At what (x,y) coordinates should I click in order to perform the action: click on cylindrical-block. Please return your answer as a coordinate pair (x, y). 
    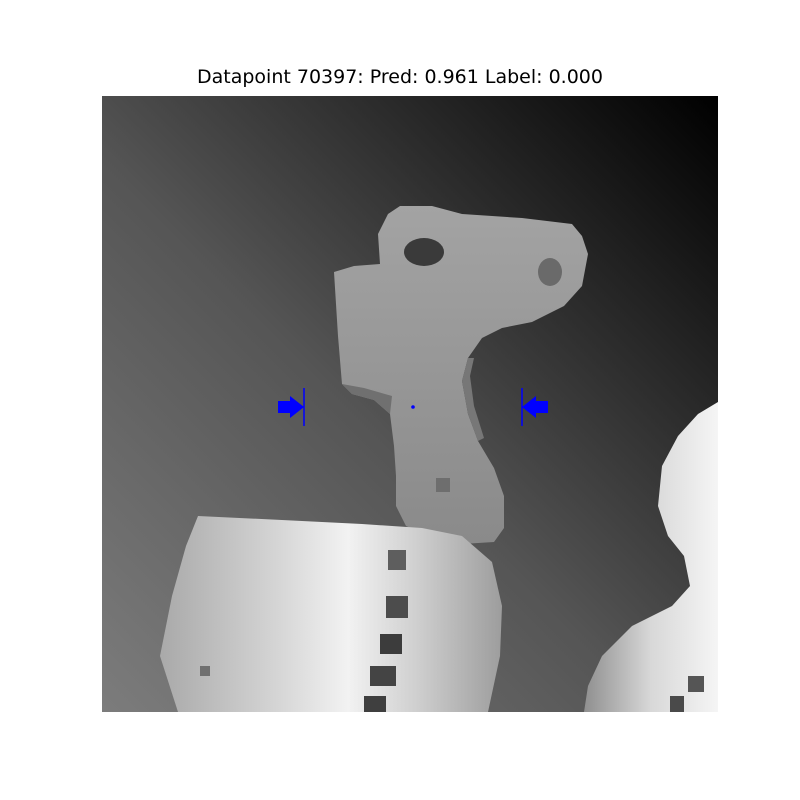
    Looking at the image, I should click on (331, 614).